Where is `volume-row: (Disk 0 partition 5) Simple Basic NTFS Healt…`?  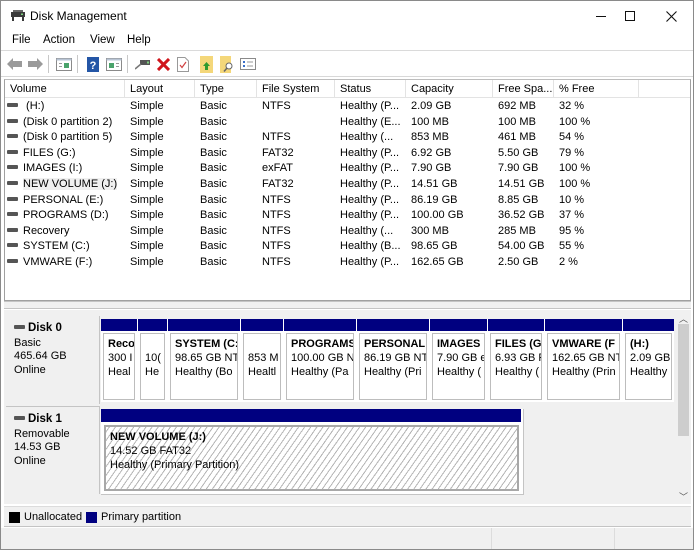 volume-row: (Disk 0 partition 5) Simple Basic NTFS Healt… is located at coordinates (347, 138).